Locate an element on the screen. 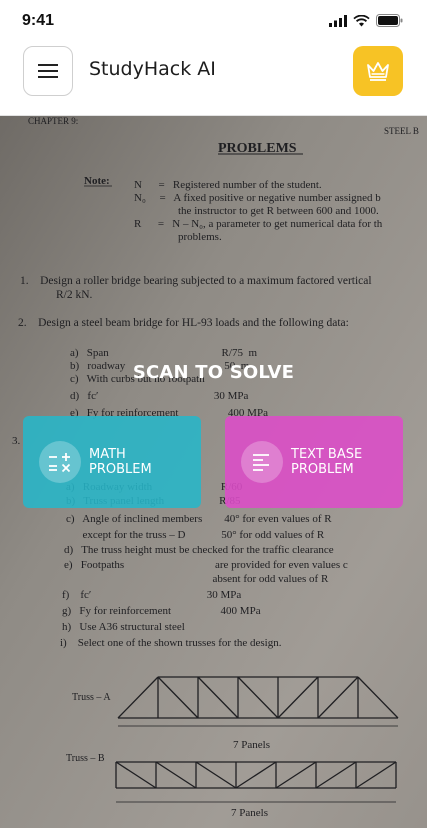 Image resolution: width=427 pixels, height=828 pixels. truss-a-label: Truss – A is located at coordinates (91, 697).